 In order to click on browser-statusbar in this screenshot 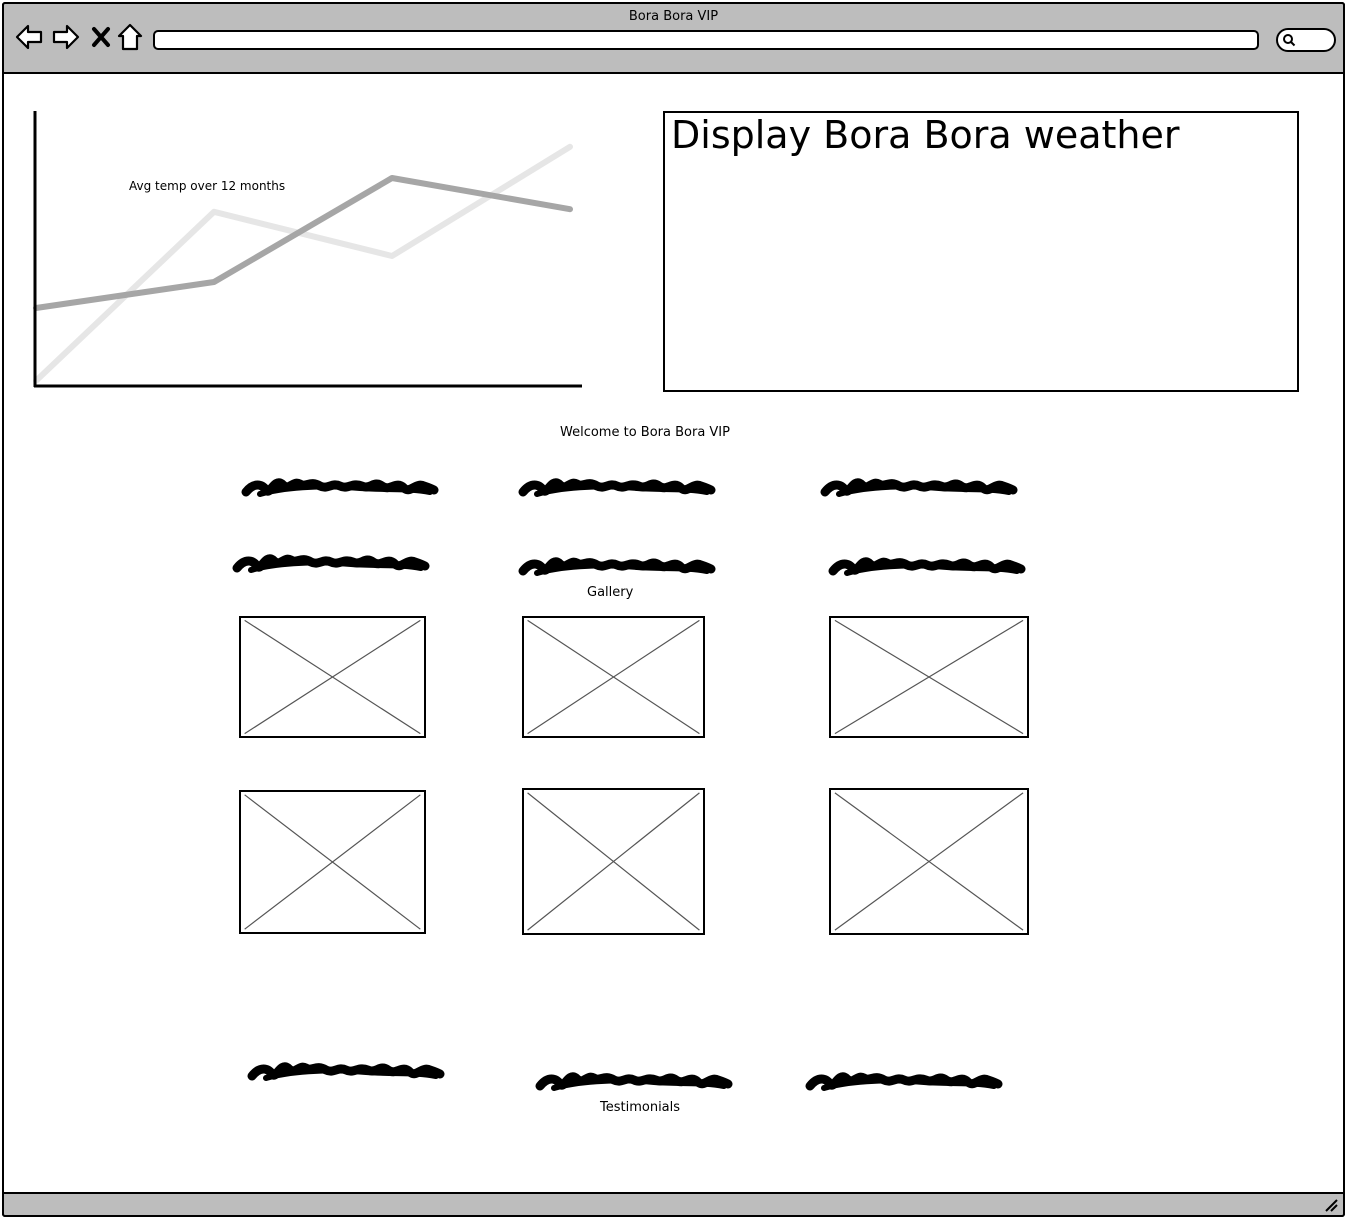, I will do `click(673, 1204)`.